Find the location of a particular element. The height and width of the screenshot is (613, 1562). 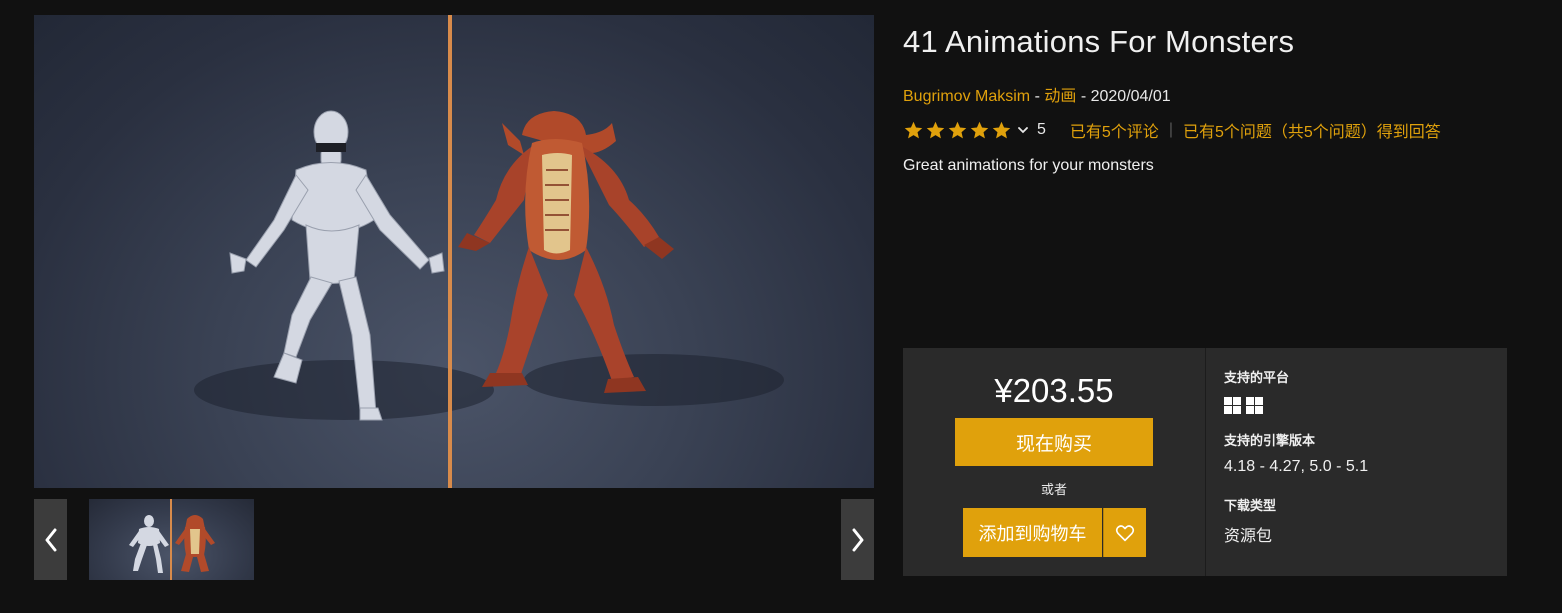

download-type: 资源包 is located at coordinates (1248, 536).